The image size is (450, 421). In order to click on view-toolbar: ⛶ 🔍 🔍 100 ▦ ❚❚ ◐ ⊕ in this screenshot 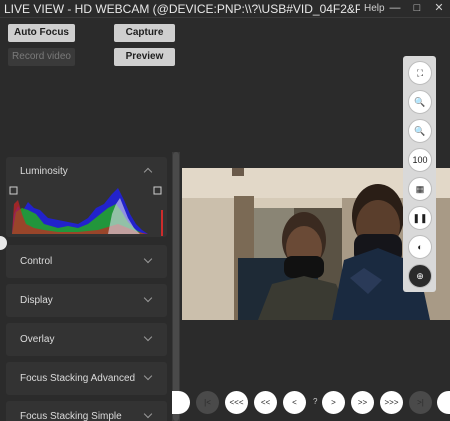, I will do `click(419, 174)`.